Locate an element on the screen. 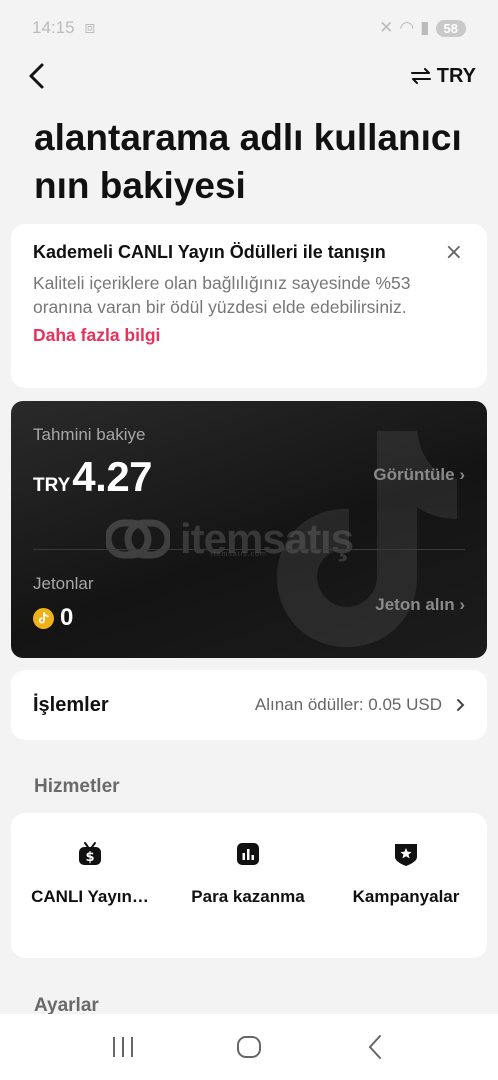 Image resolution: width=498 pixels, height=1080 pixels. services-card: $ CANLI Yayın… Para kazanma Kampanyalar is located at coordinates (249, 885).